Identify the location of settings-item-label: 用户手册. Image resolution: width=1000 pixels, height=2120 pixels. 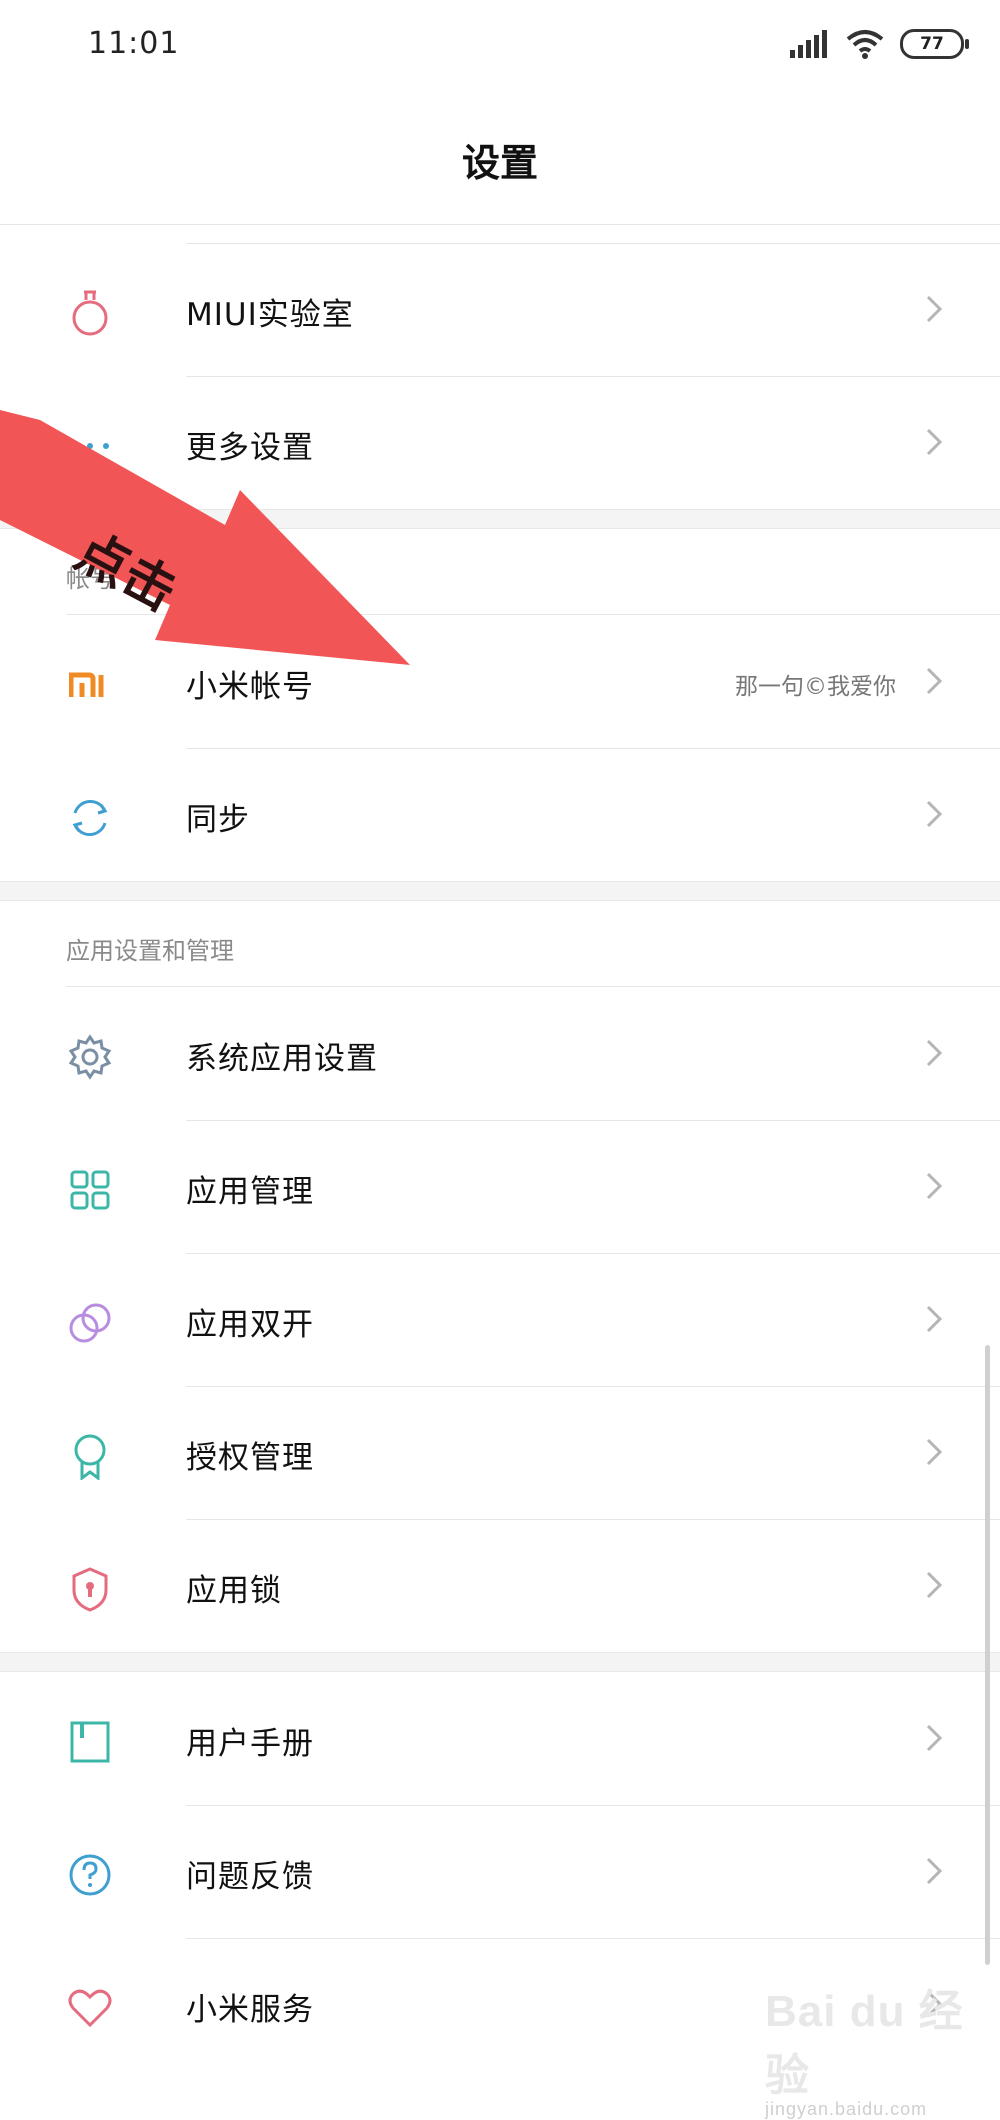
(250, 1744).